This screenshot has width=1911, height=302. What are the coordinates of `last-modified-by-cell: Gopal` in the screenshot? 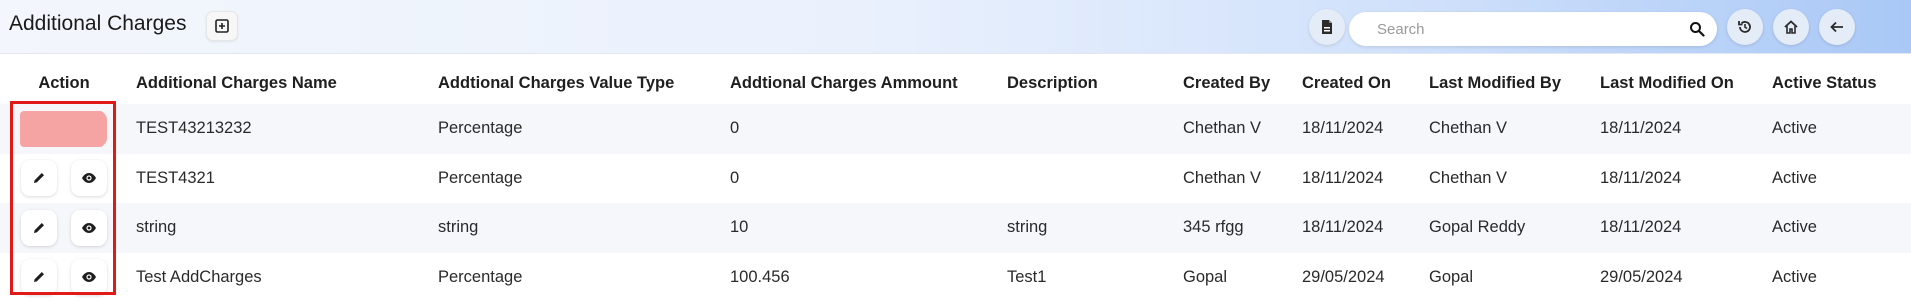 It's located at (1514, 277).